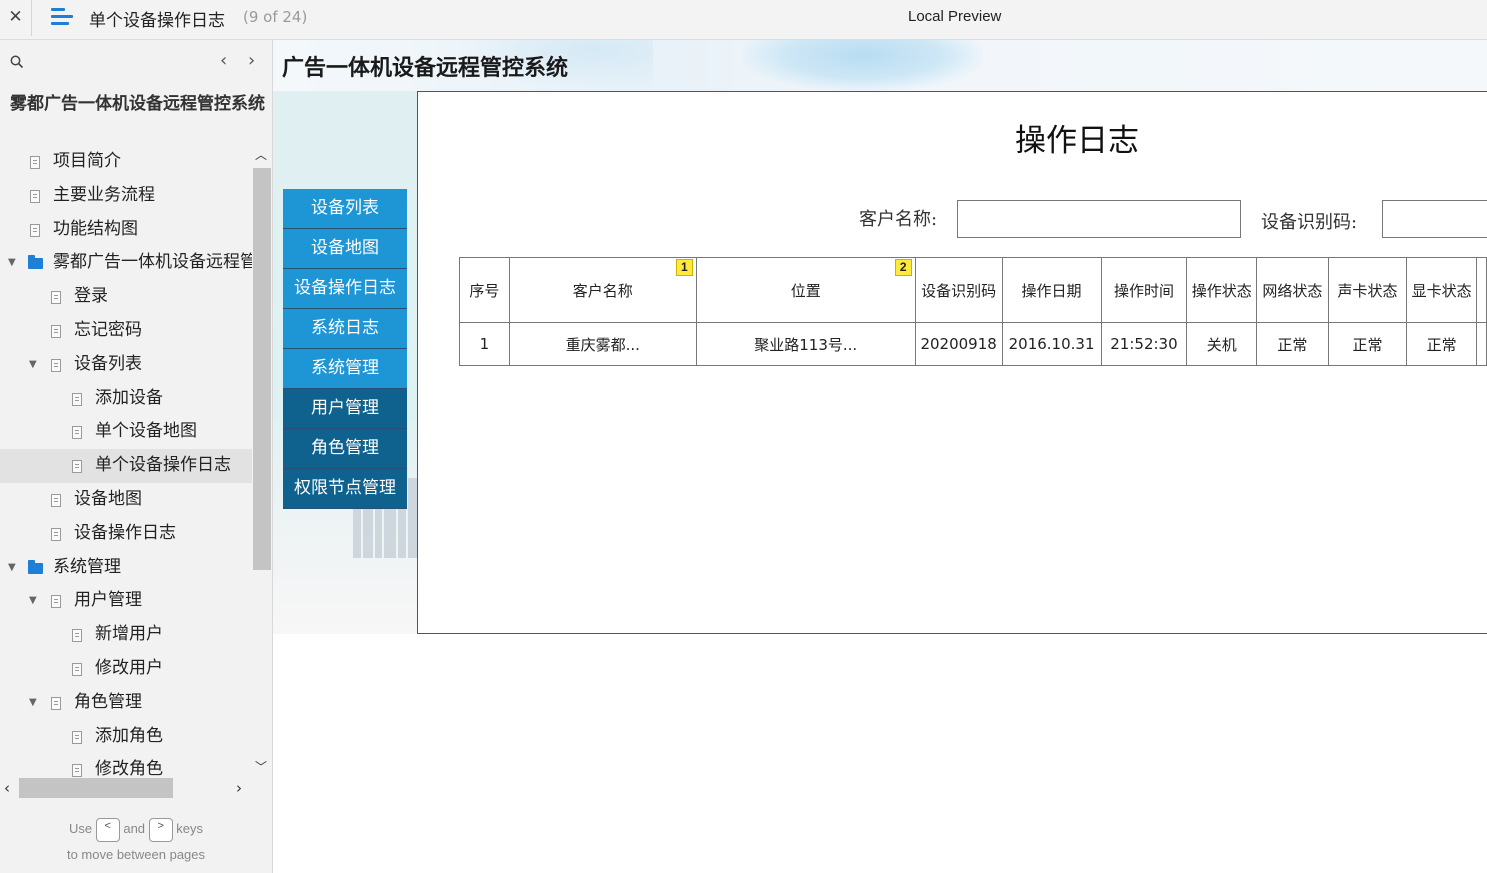 This screenshot has height=873, width=1487. I want to click on preview-label: Local Preview, so click(955, 16).